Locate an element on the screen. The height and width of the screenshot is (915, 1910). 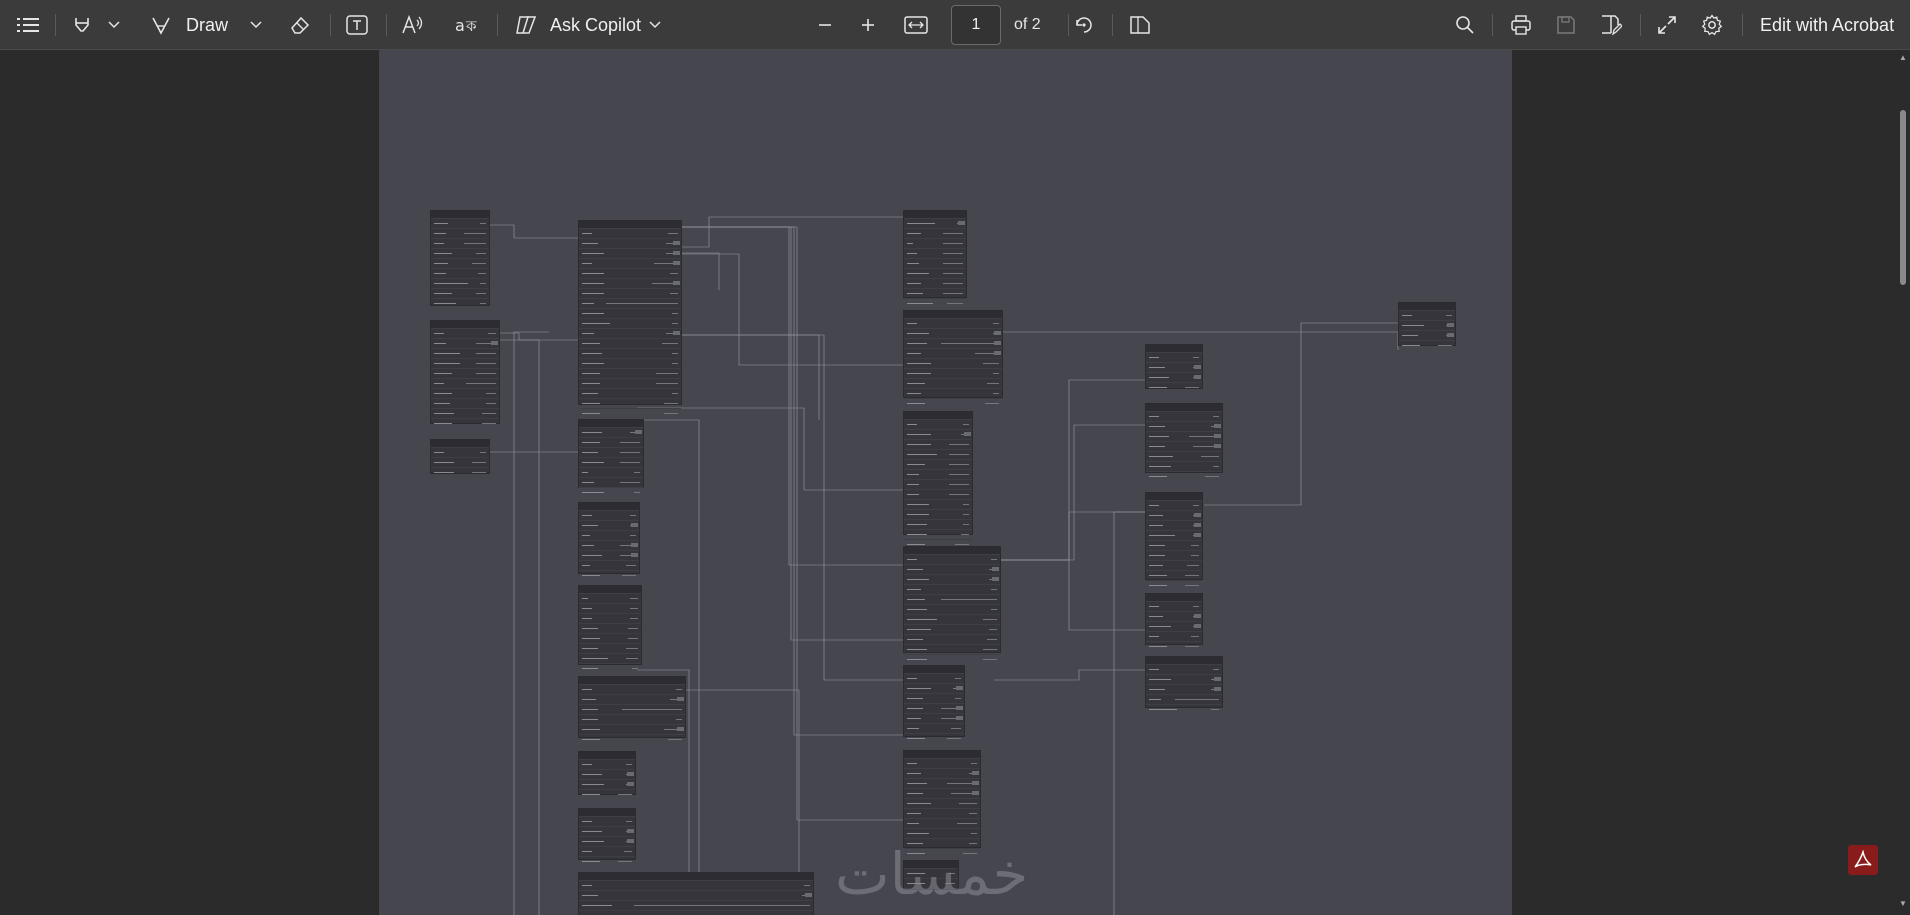
print-button is located at coordinates (1521, 25).